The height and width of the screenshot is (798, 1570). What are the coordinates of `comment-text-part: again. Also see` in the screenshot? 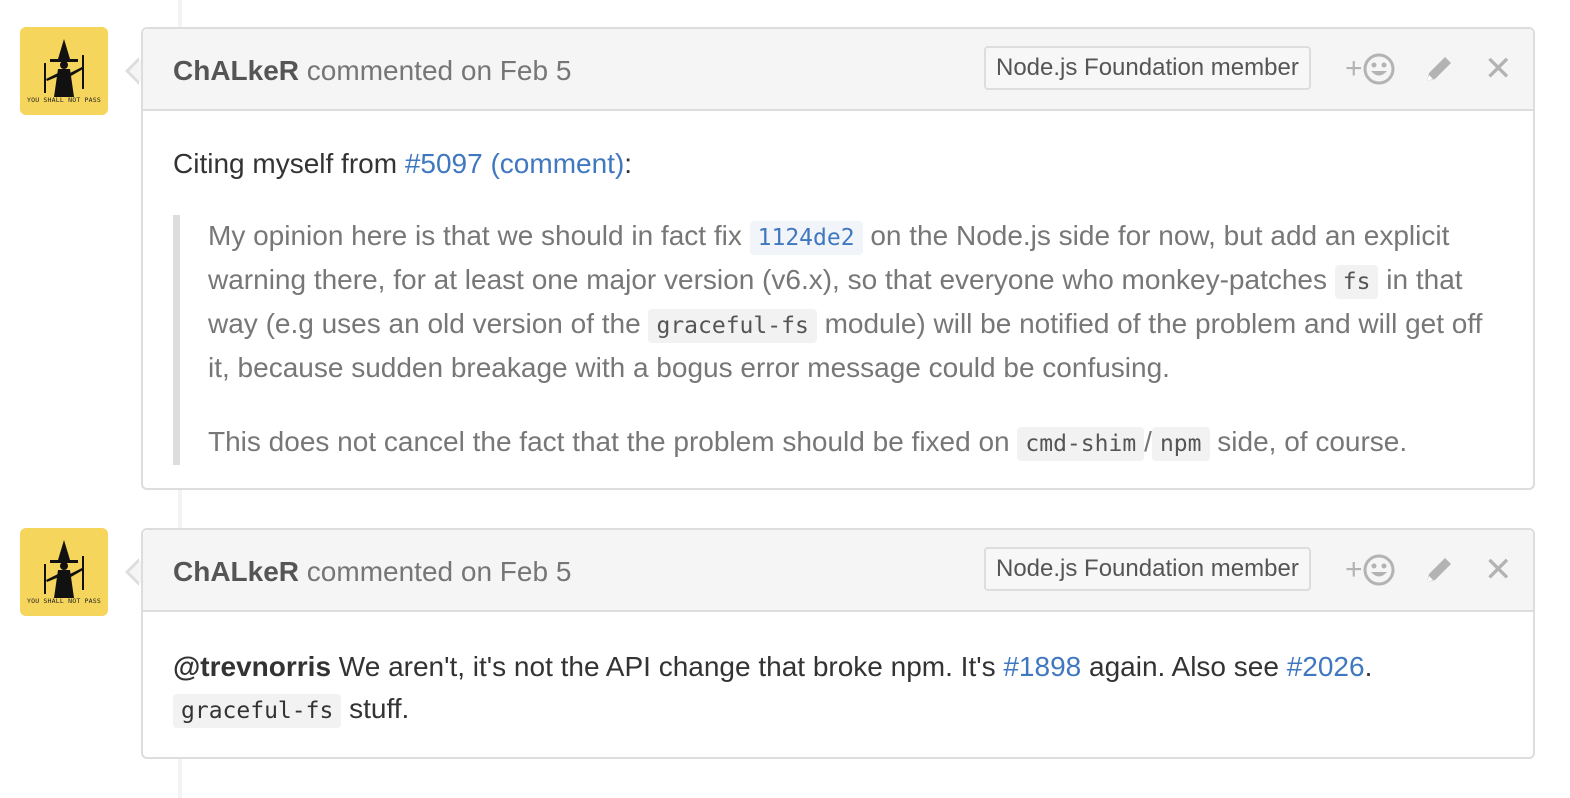 It's located at (1184, 666).